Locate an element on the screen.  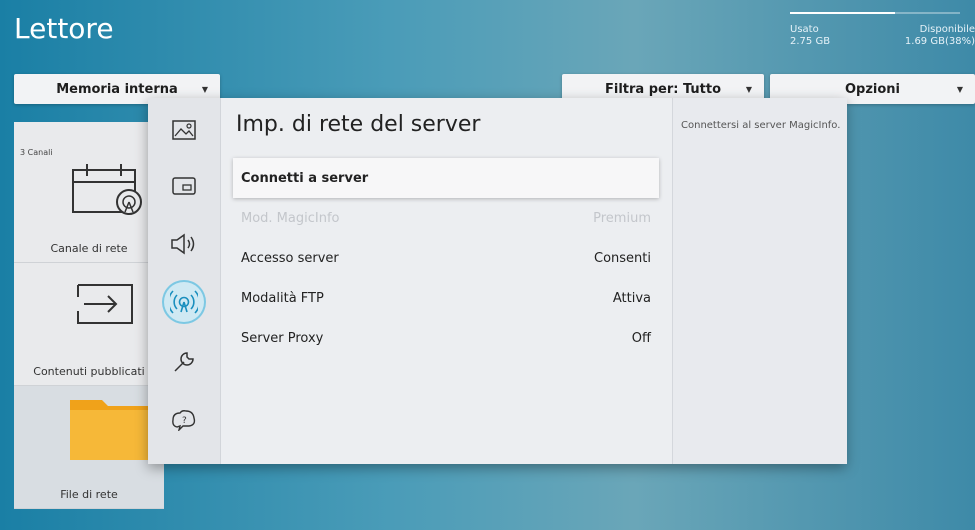
menu-item-ftp-mode: Modalità FTP Attiva is located at coordinates (446, 298).